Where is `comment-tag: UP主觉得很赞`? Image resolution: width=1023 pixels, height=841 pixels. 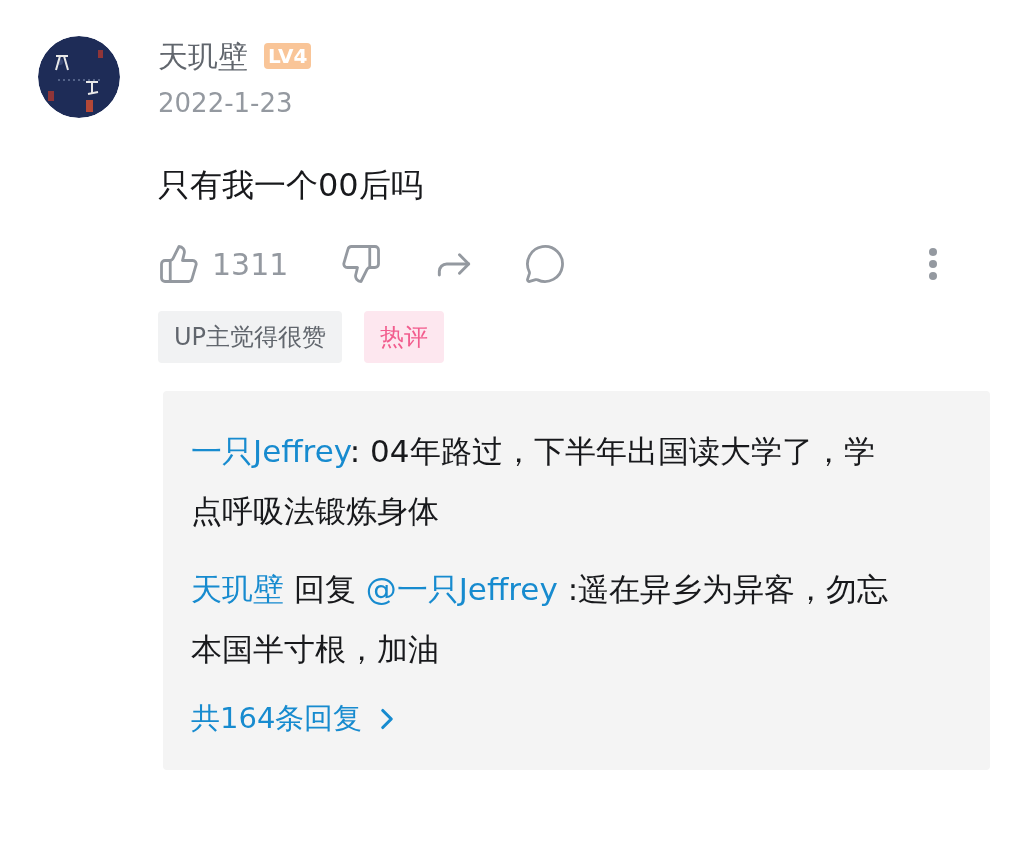 comment-tag: UP主觉得很赞 is located at coordinates (250, 337).